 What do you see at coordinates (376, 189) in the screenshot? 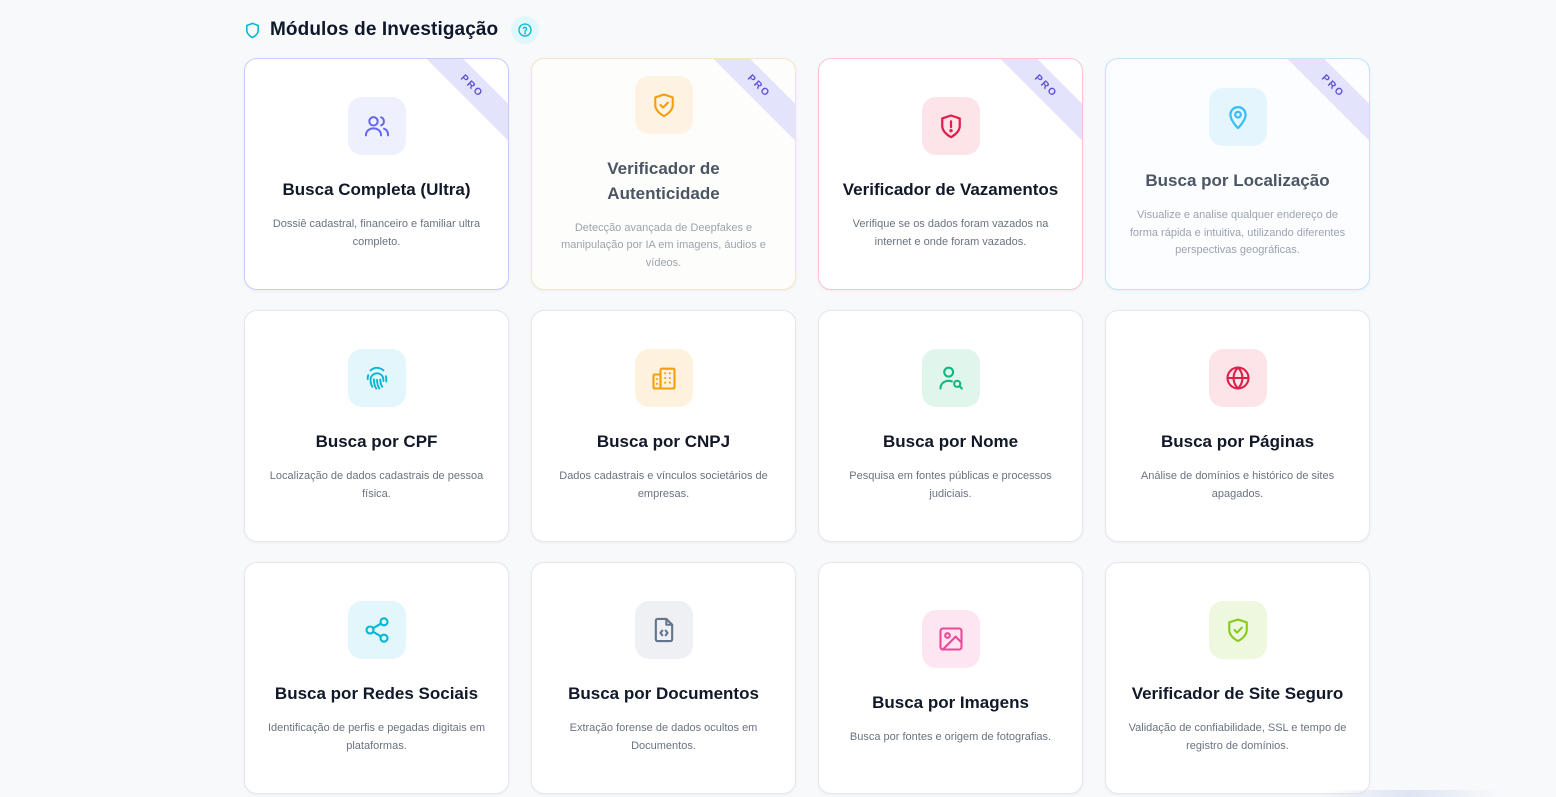
I see `module-title: Busca Completa (Ultra)` at bounding box center [376, 189].